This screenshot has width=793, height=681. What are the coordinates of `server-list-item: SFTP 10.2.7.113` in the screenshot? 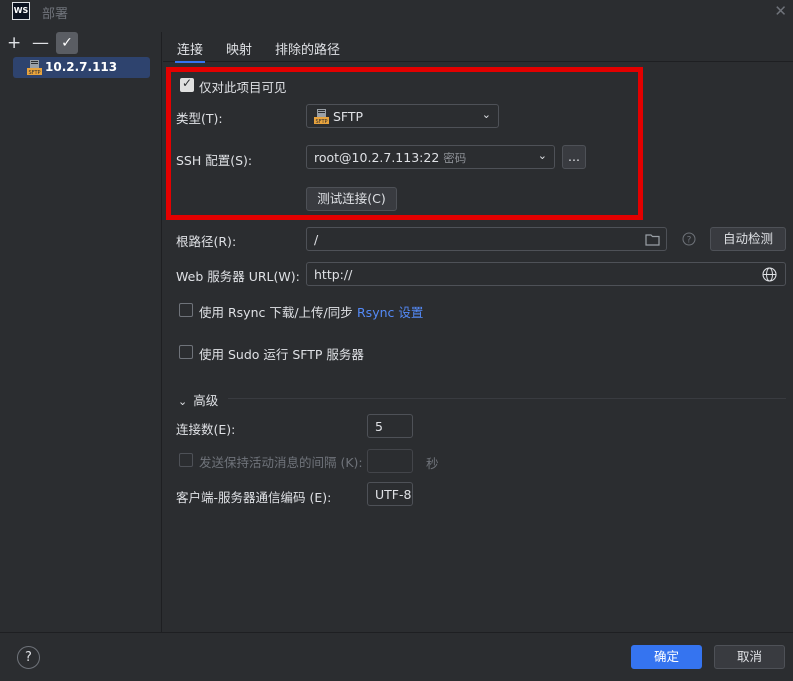 It's located at (81, 67).